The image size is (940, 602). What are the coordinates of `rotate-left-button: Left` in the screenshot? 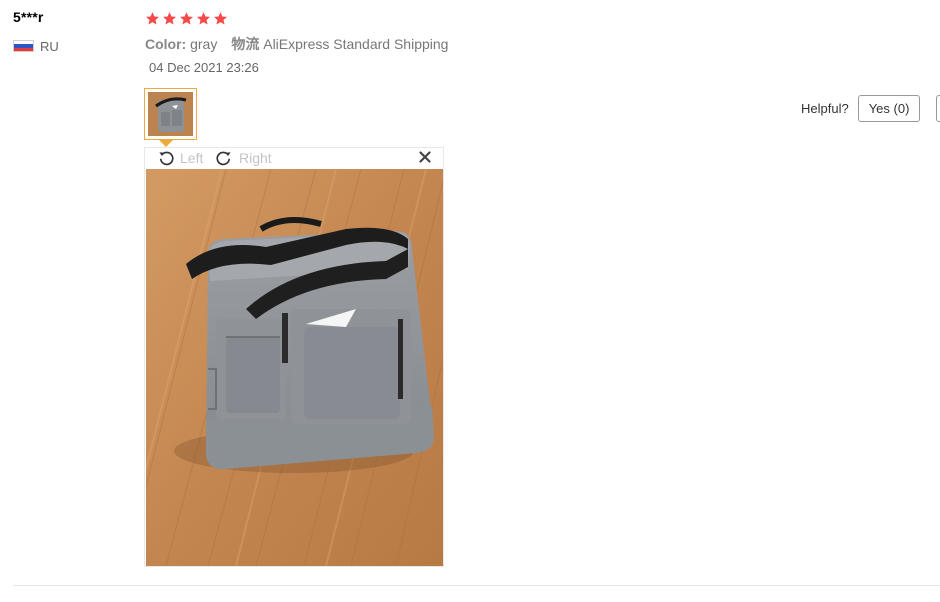 It's located at (180, 158).